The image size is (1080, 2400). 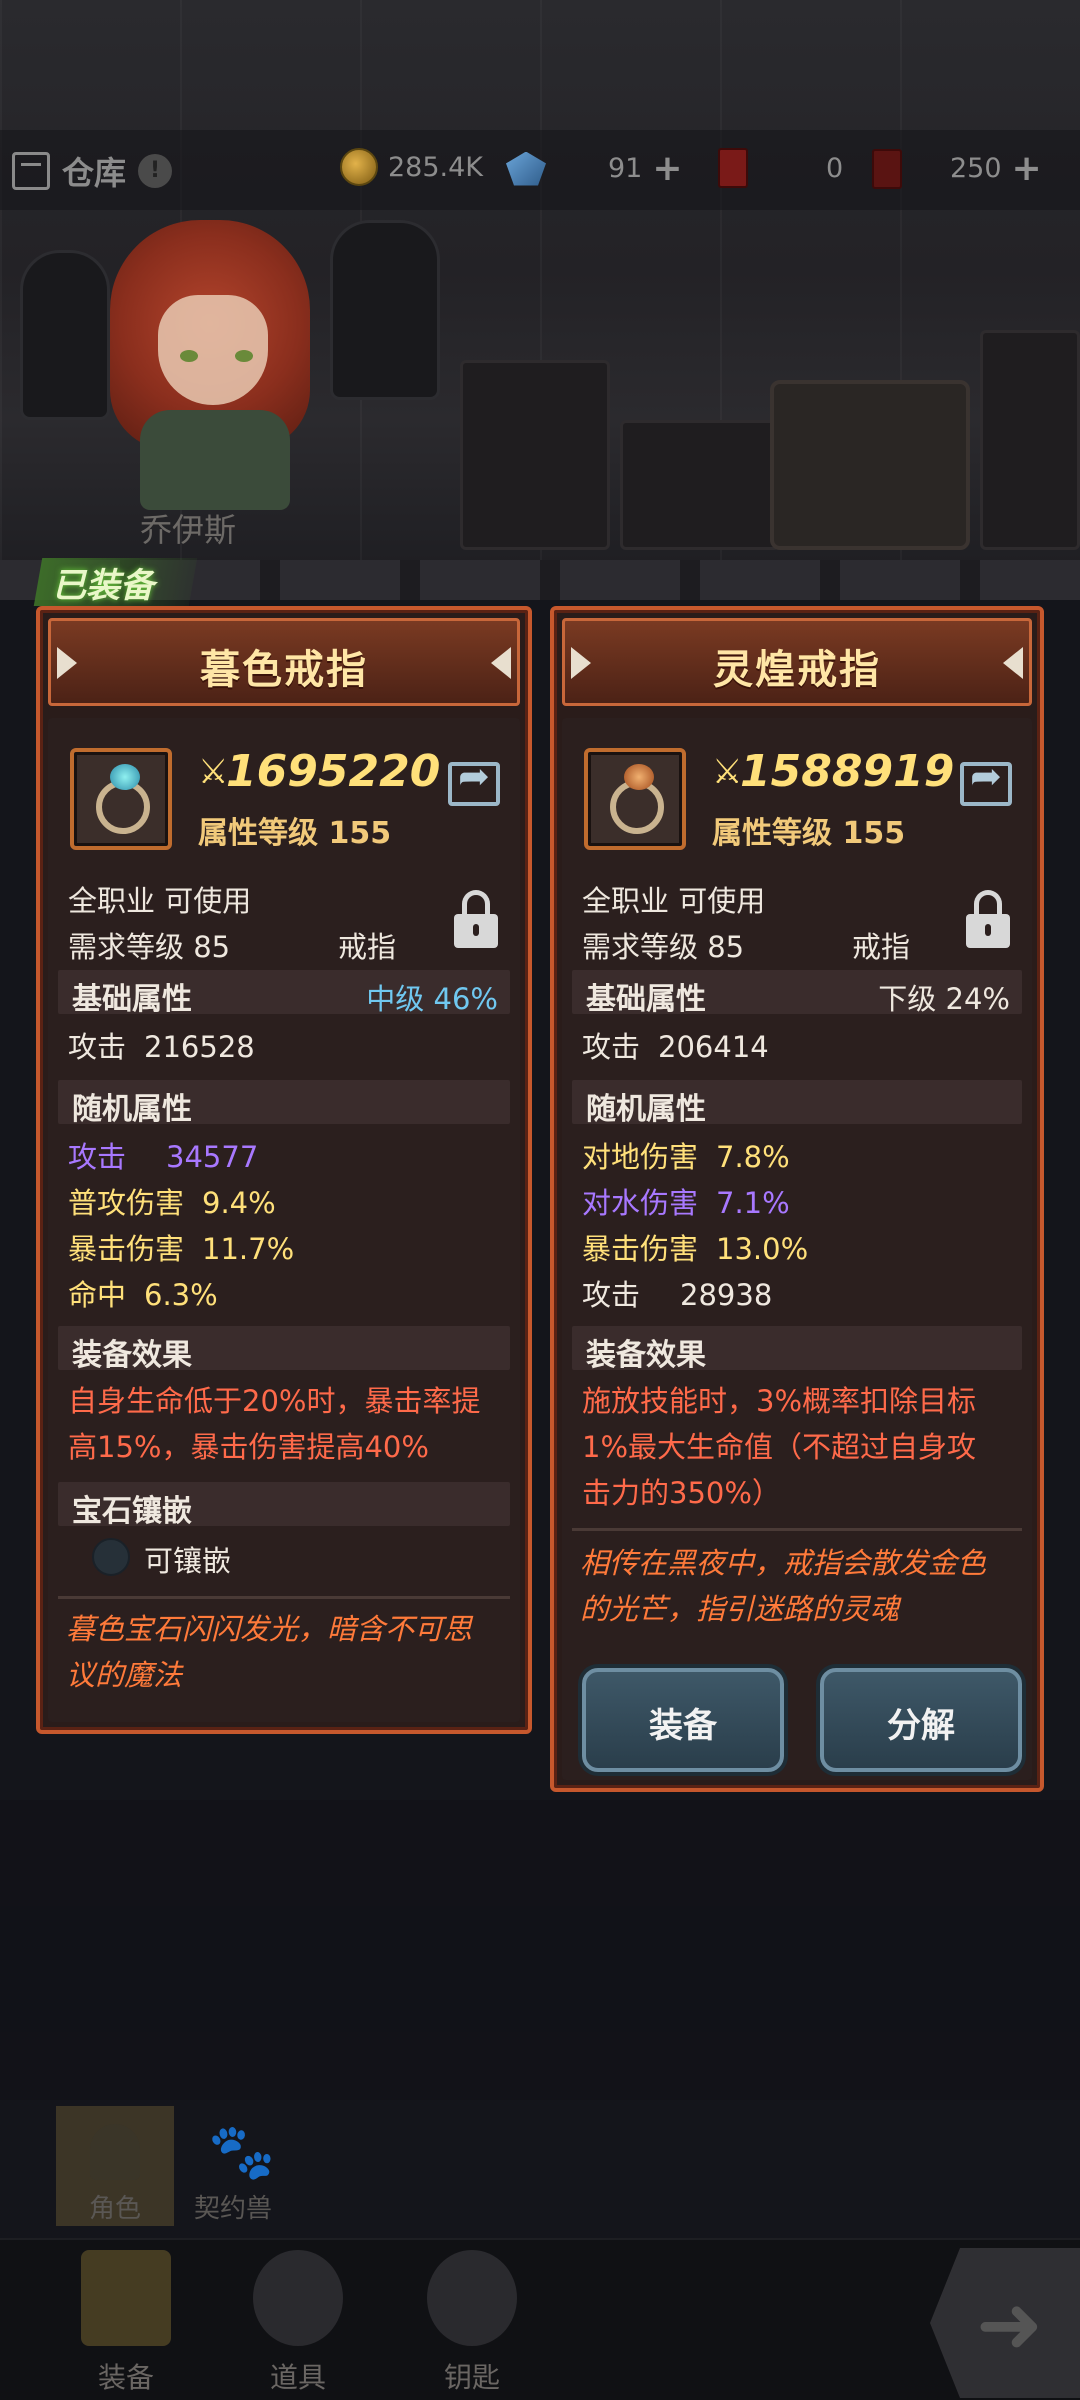 I want to click on dismantle-button: 分解, so click(x=921, y=1720).